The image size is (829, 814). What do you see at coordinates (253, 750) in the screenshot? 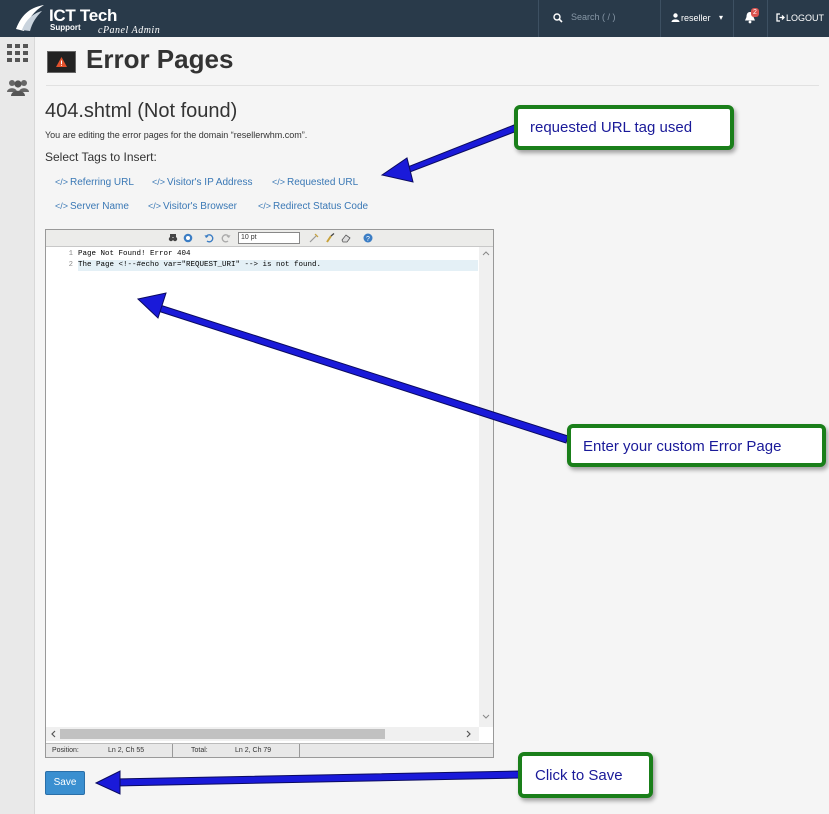
I see `total-value: Ln 2, Ch 79` at bounding box center [253, 750].